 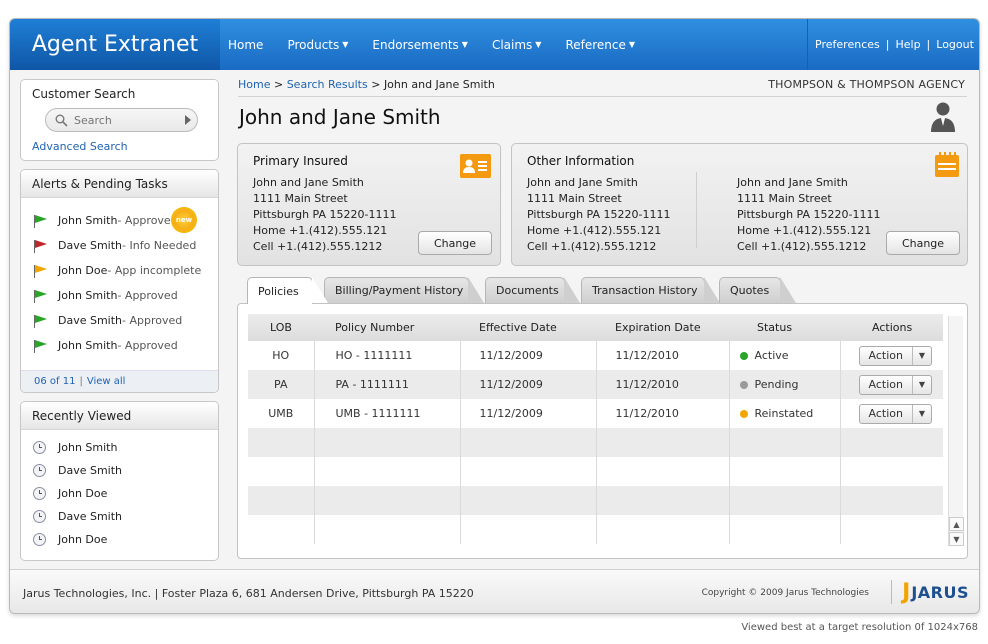 I want to click on col-header-lob: LOB, so click(x=281, y=327).